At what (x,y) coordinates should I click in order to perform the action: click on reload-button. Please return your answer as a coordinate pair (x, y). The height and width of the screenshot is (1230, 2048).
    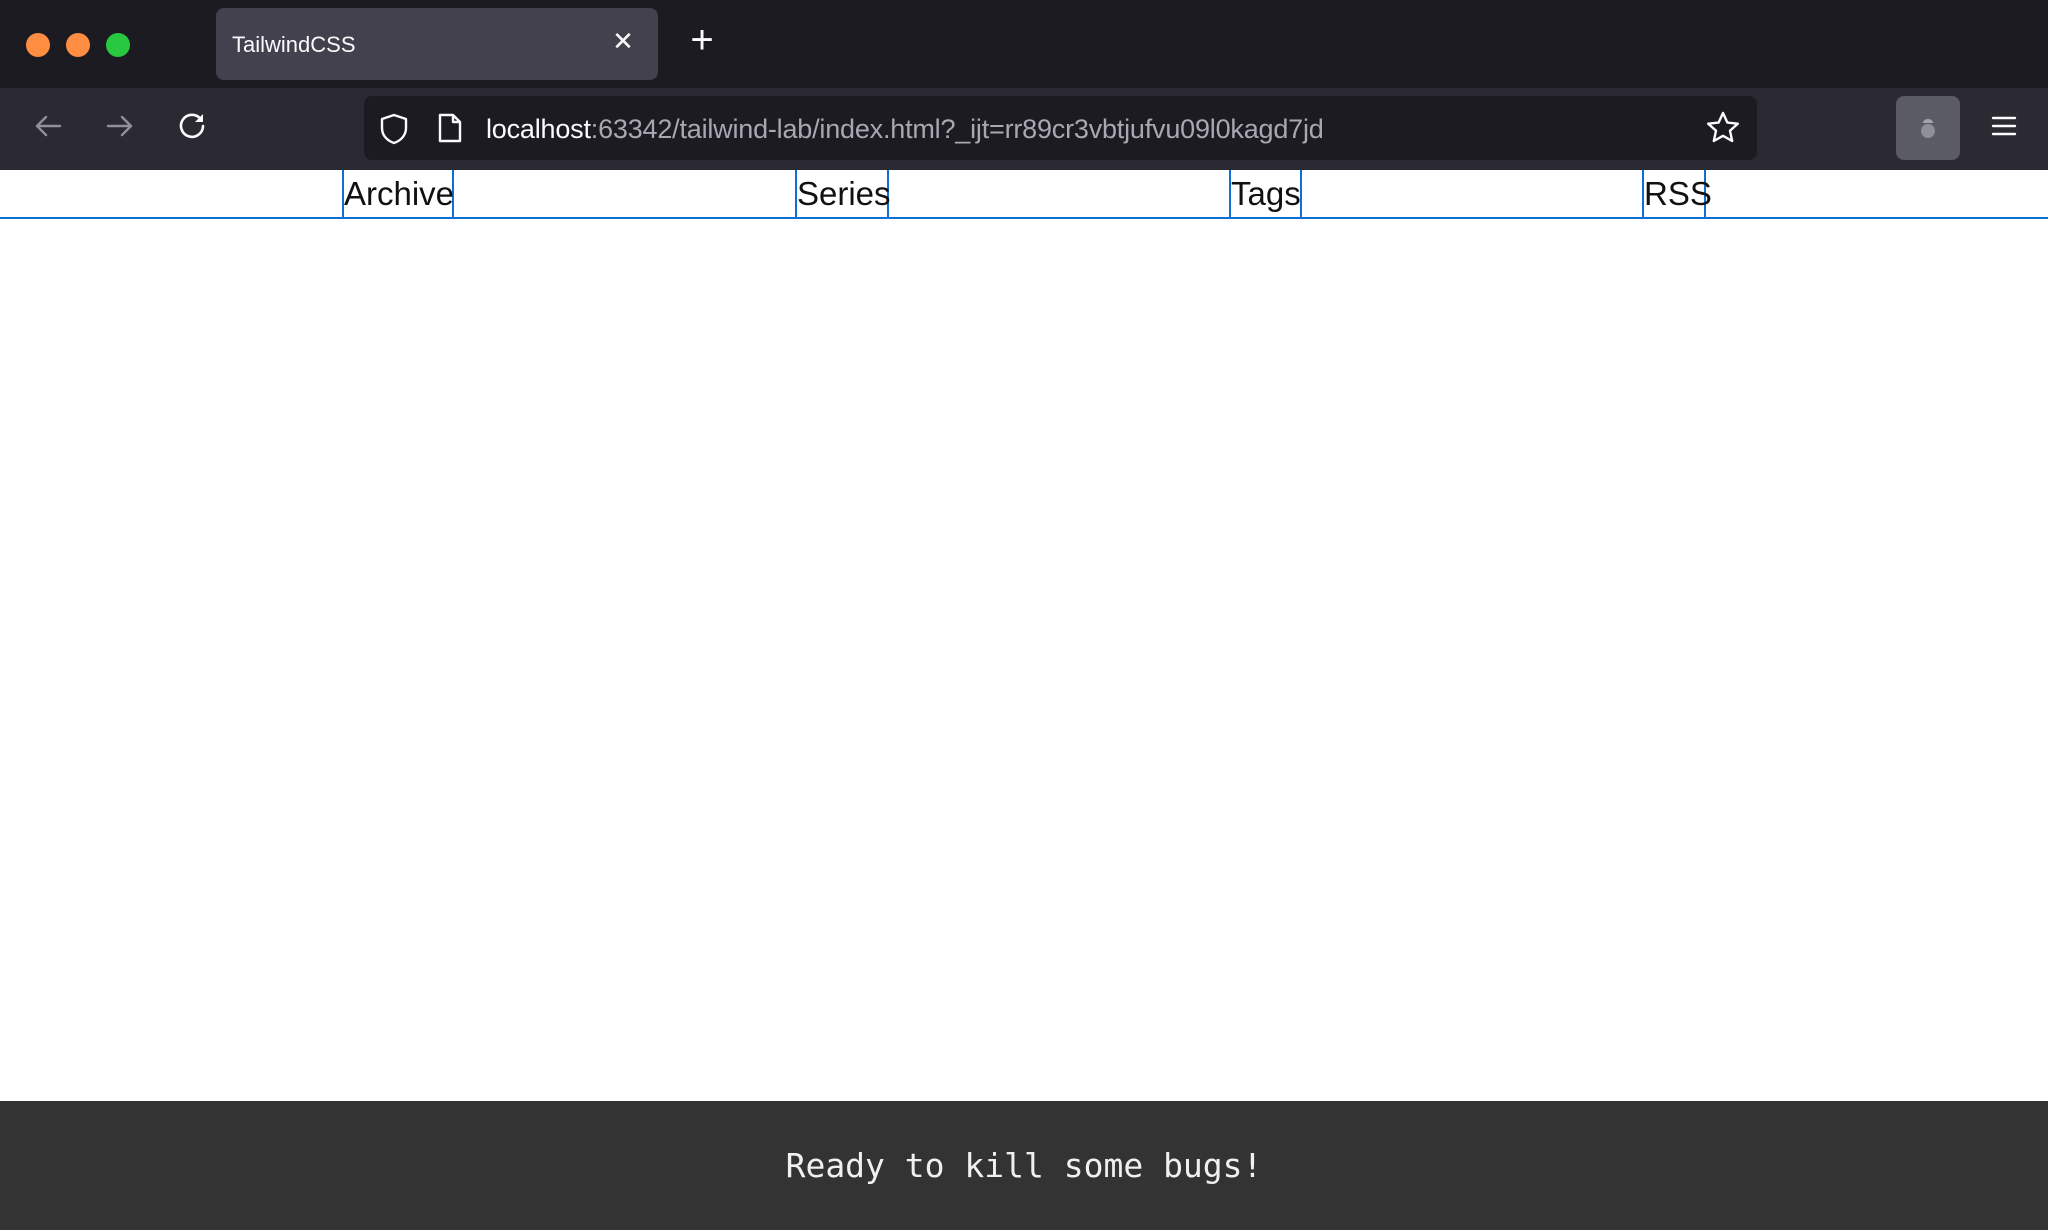
    Looking at the image, I should click on (192, 126).